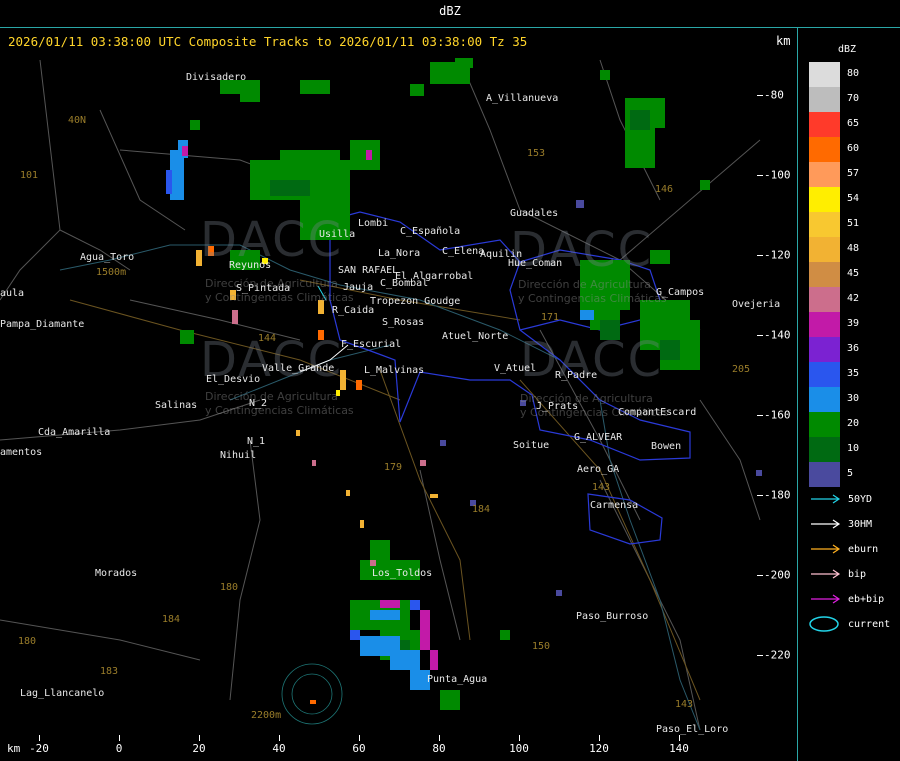 The height and width of the screenshot is (761, 900). Describe the element at coordinates (850, 473) in the screenshot. I see `legend-label: 5` at that location.